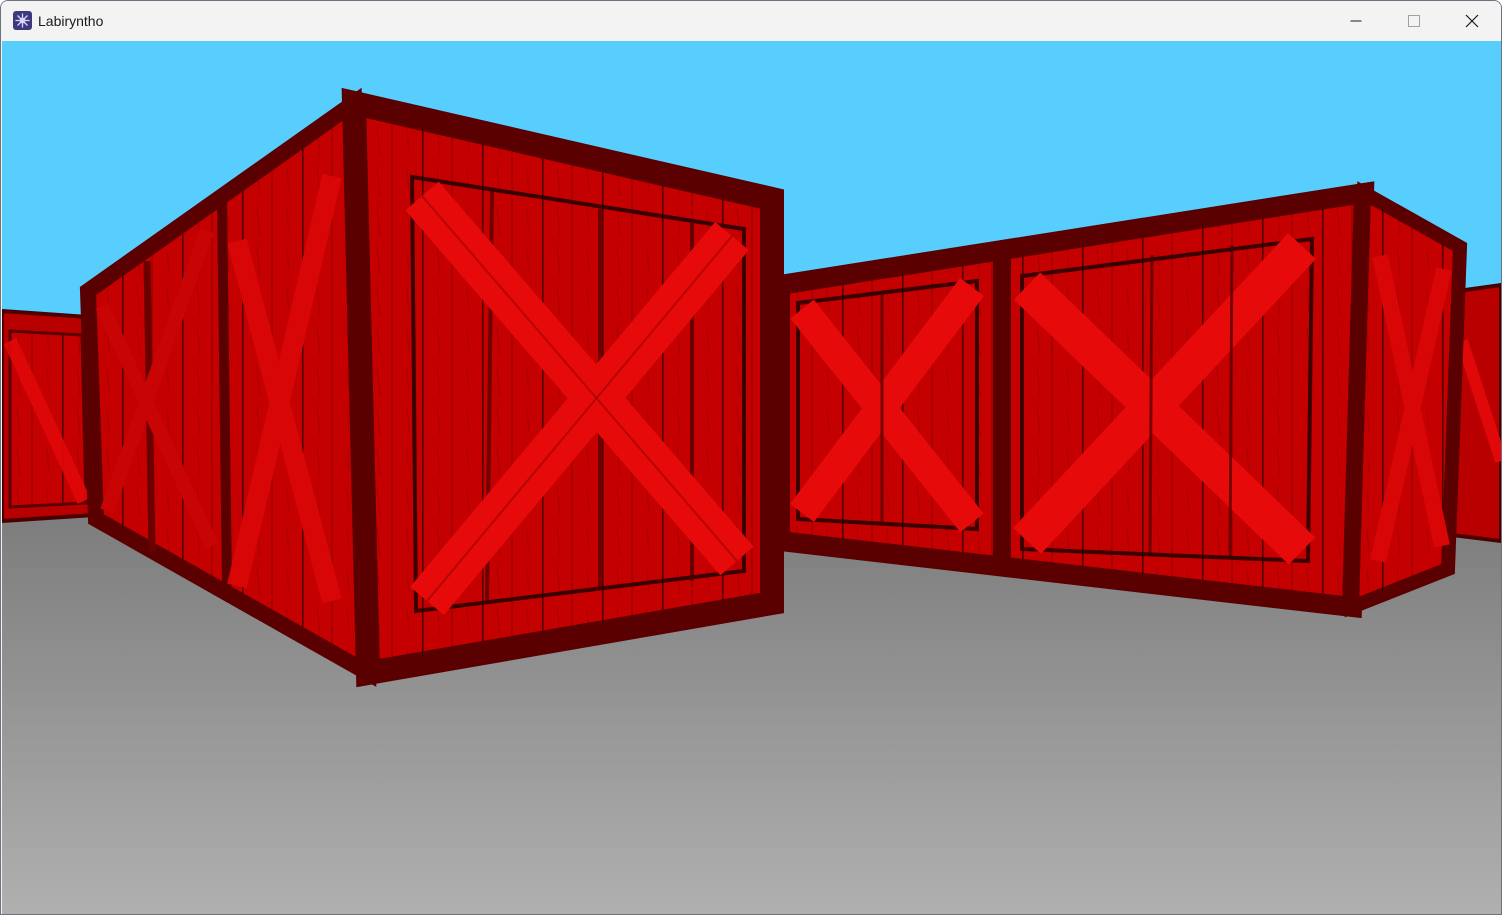  I want to click on minimize-button, so click(1356, 21).